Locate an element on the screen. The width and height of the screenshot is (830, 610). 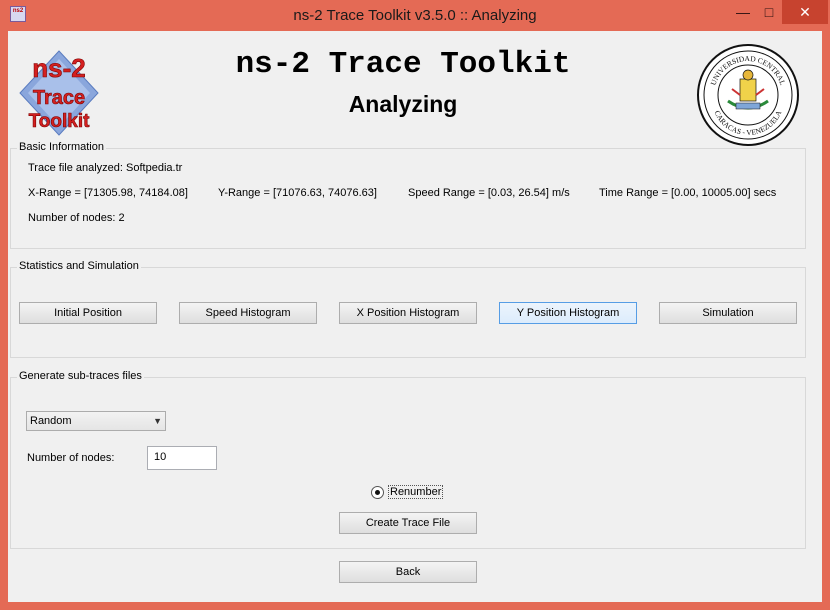
minimize-button: — is located at coordinates (743, 12).